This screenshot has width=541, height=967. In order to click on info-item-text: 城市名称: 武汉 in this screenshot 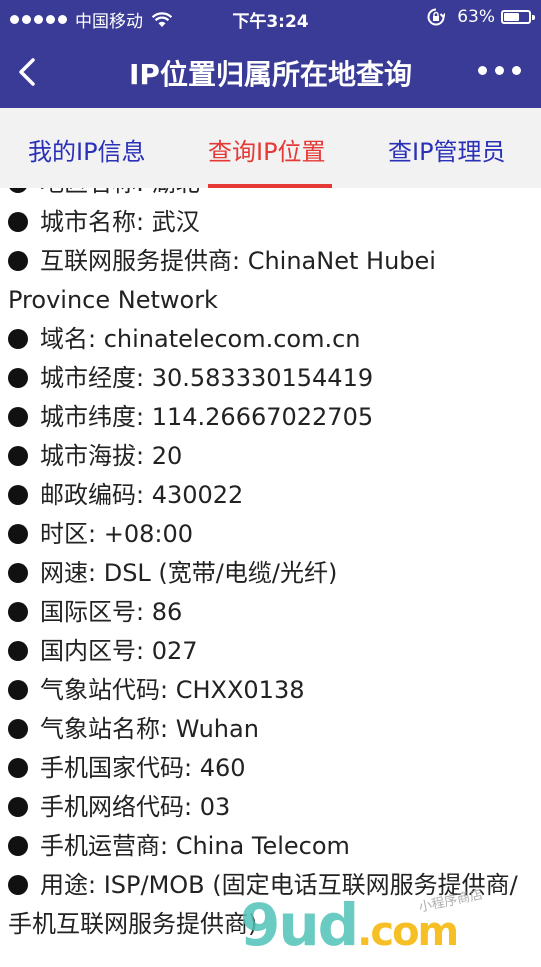, I will do `click(120, 222)`.